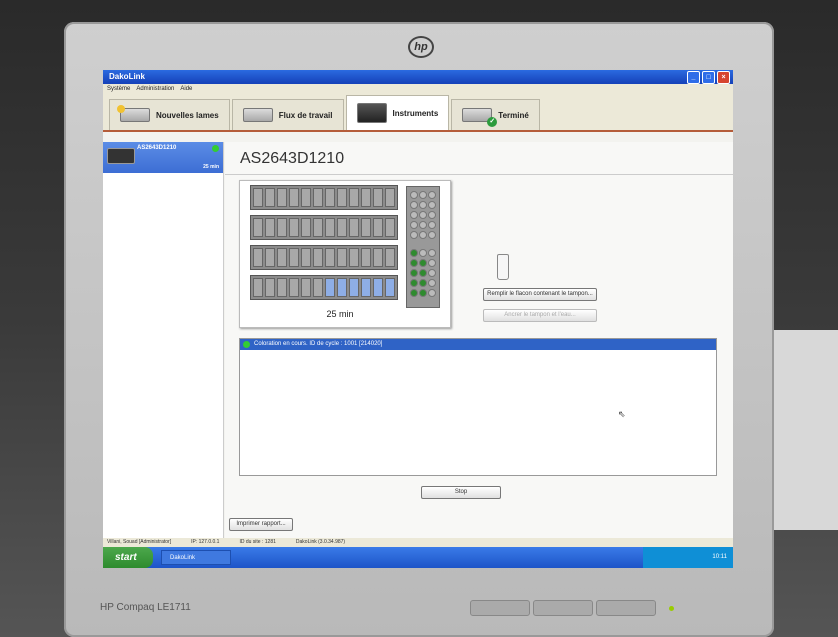  I want to click on instrument-title: AS2643D1210, so click(479, 158).